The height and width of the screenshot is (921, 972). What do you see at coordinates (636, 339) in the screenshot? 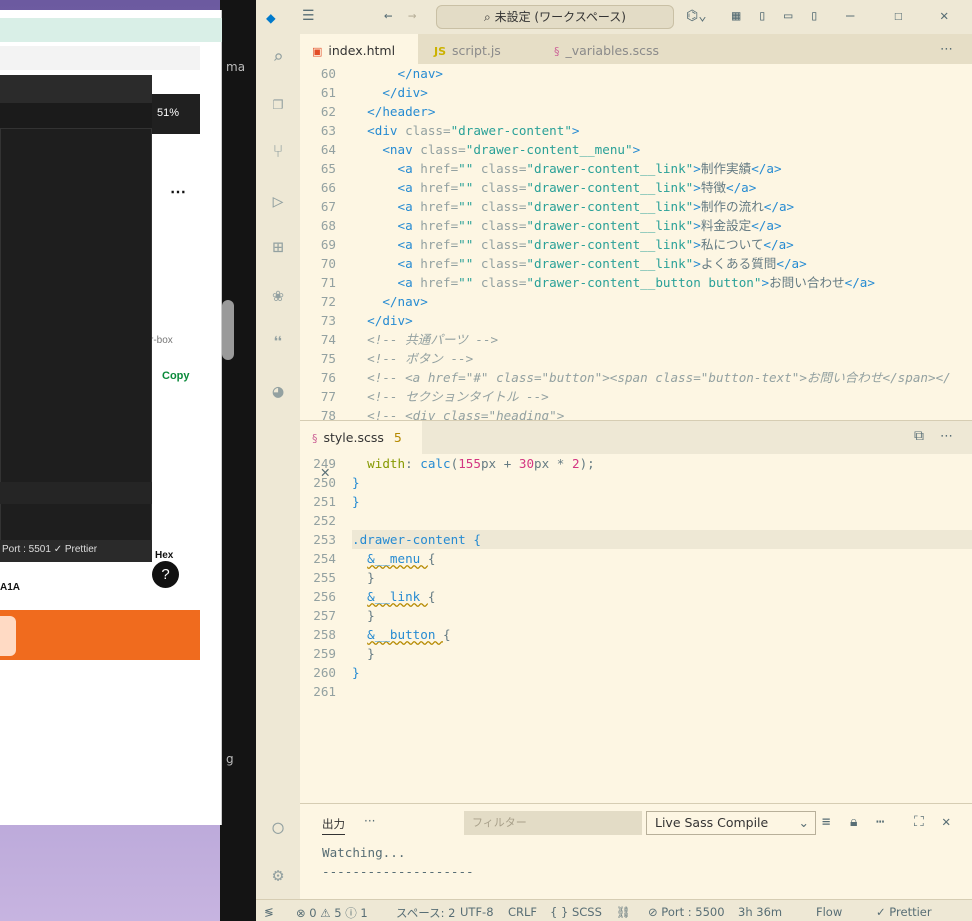
I see `code-line: 74 <!-- 共通パーツ -->` at bounding box center [636, 339].